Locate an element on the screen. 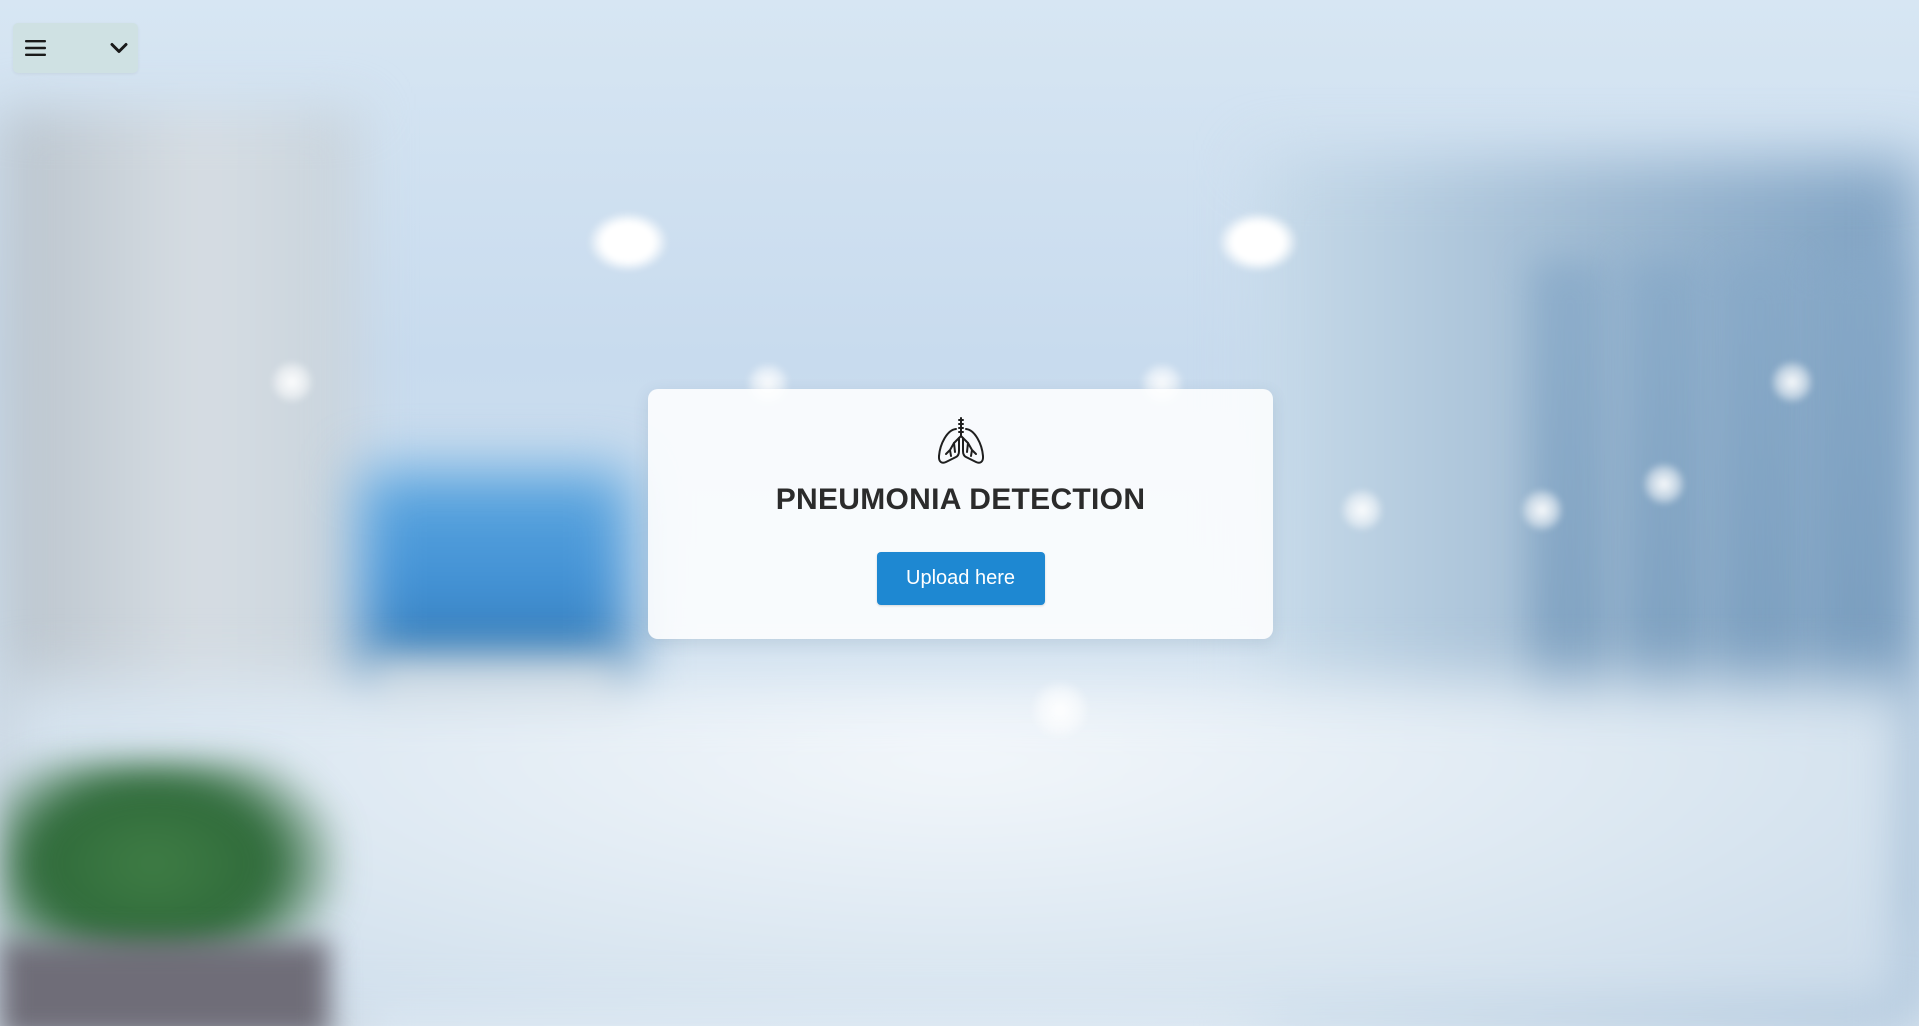 The height and width of the screenshot is (1026, 1919). hamburger-menu-icon is located at coordinates (36, 48).